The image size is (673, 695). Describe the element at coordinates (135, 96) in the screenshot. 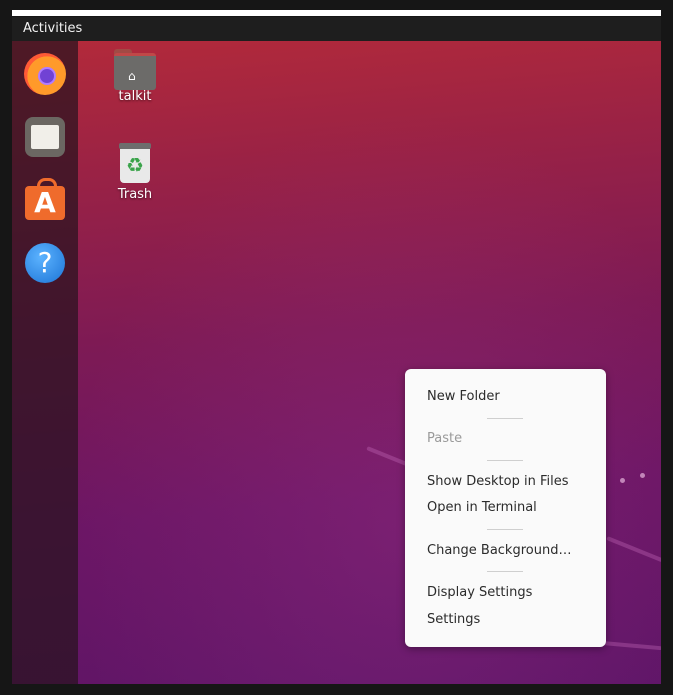

I see `desktop-icon-label: talkit` at that location.